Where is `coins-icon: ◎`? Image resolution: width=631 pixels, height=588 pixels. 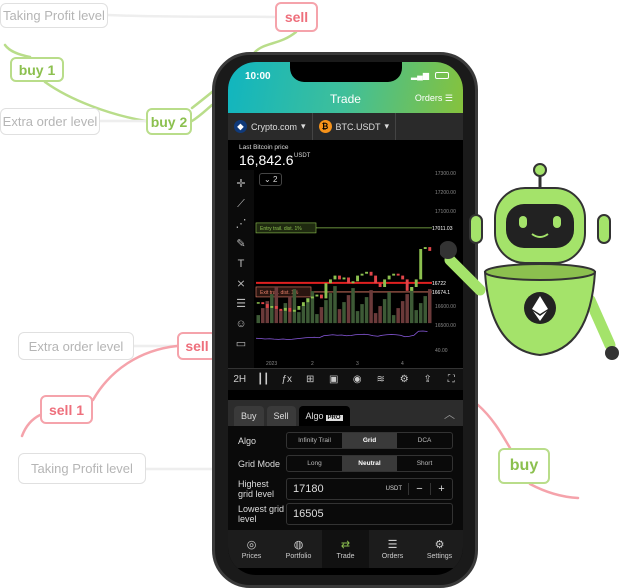 coins-icon: ◎ is located at coordinates (251, 545).